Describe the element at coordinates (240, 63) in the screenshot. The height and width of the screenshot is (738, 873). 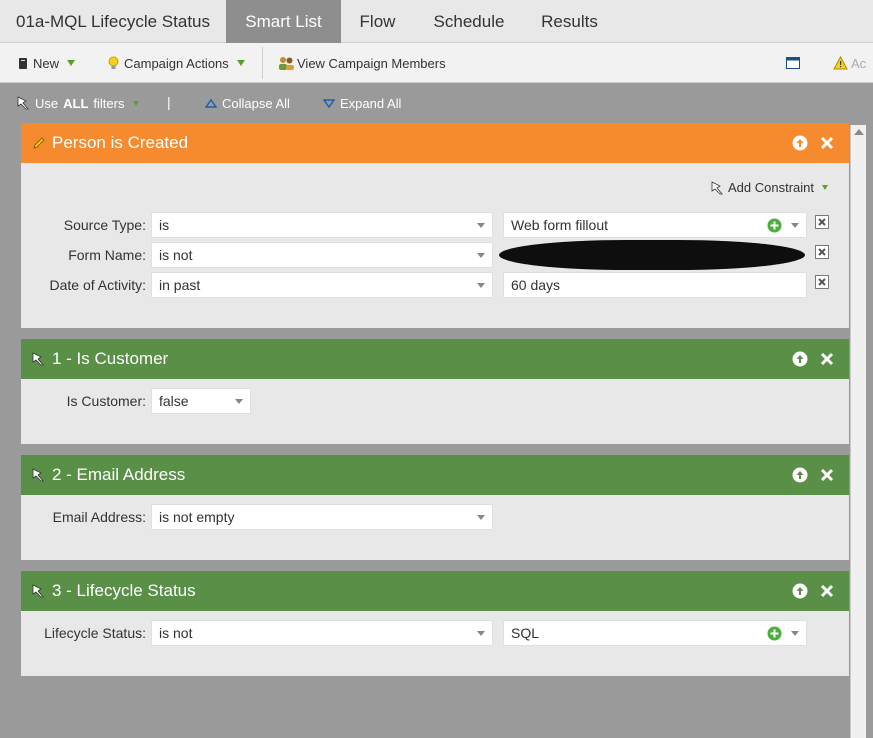
I see `campaign-actions-dropdown-icon` at that location.